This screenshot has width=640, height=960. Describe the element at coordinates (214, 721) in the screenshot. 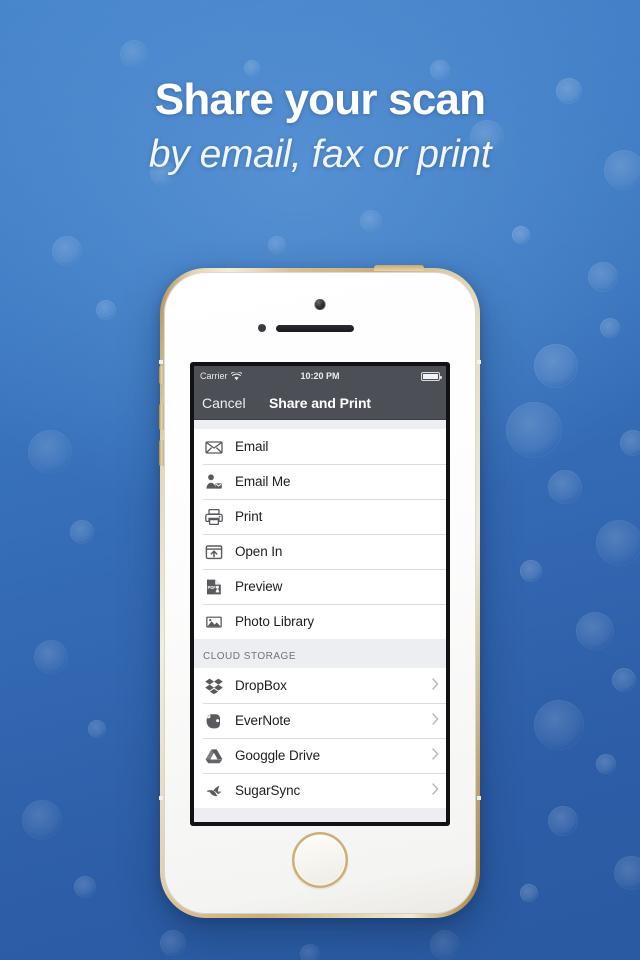

I see `evernote-icon` at that location.